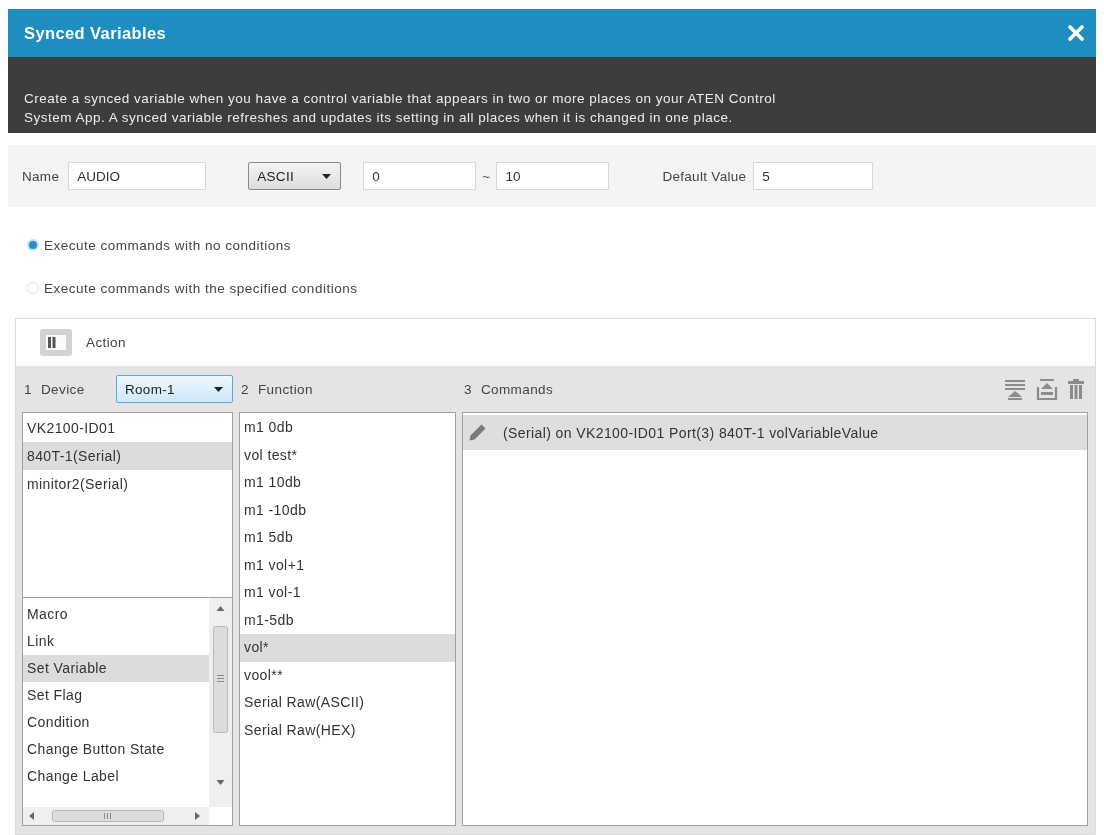  I want to click on radio-label: Execute commands with the specified conditions, so click(201, 288).